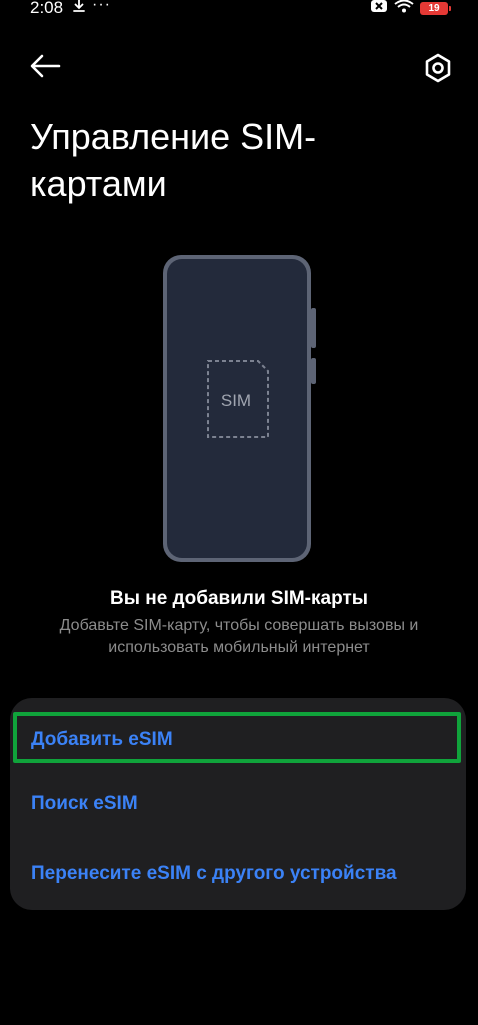 The width and height of the screenshot is (478, 1025). I want to click on add-esim-button: Добавить eSIM, so click(238, 734).